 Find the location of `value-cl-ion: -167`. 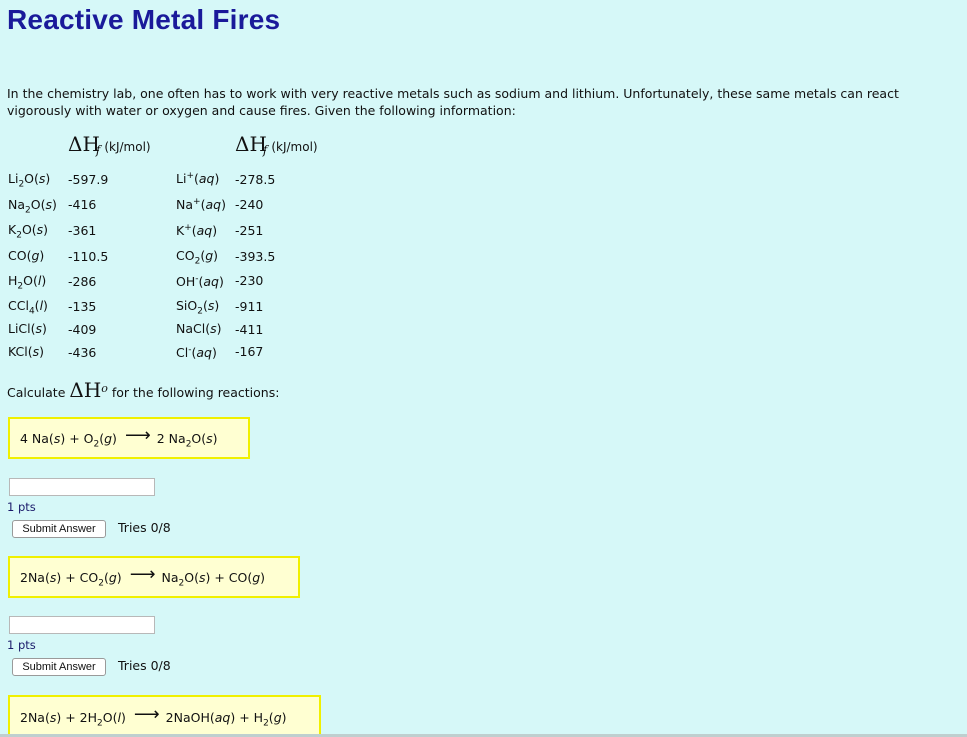

value-cl-ion: -167 is located at coordinates (249, 351).